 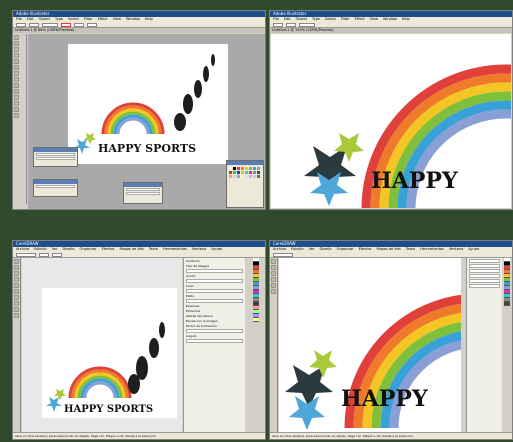 What do you see at coordinates (16, 73) in the screenshot?
I see `brush-tool` at bounding box center [16, 73].